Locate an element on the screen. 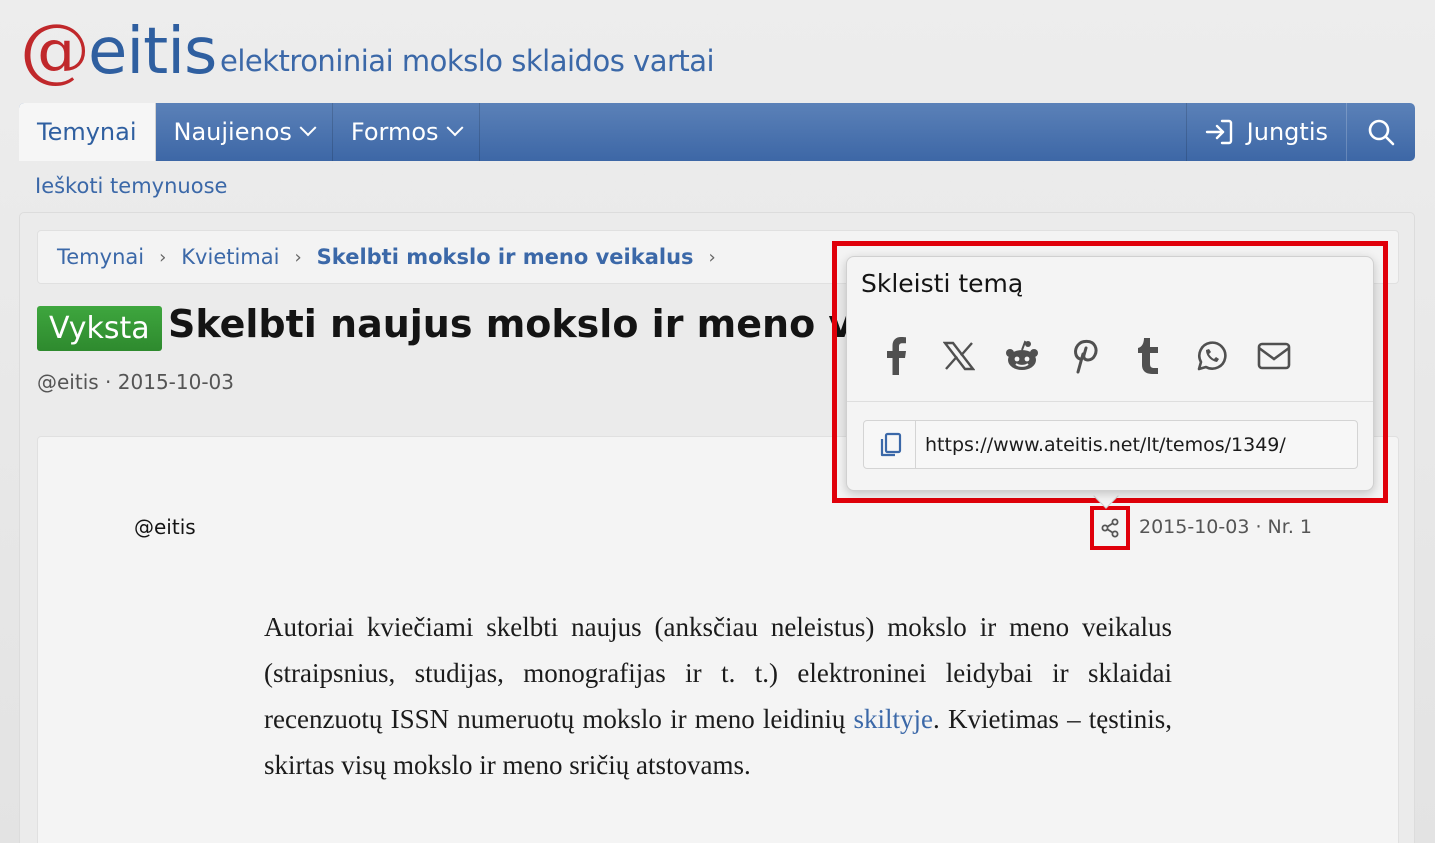 The width and height of the screenshot is (1435, 843). tab-label: Formos is located at coordinates (394, 132).